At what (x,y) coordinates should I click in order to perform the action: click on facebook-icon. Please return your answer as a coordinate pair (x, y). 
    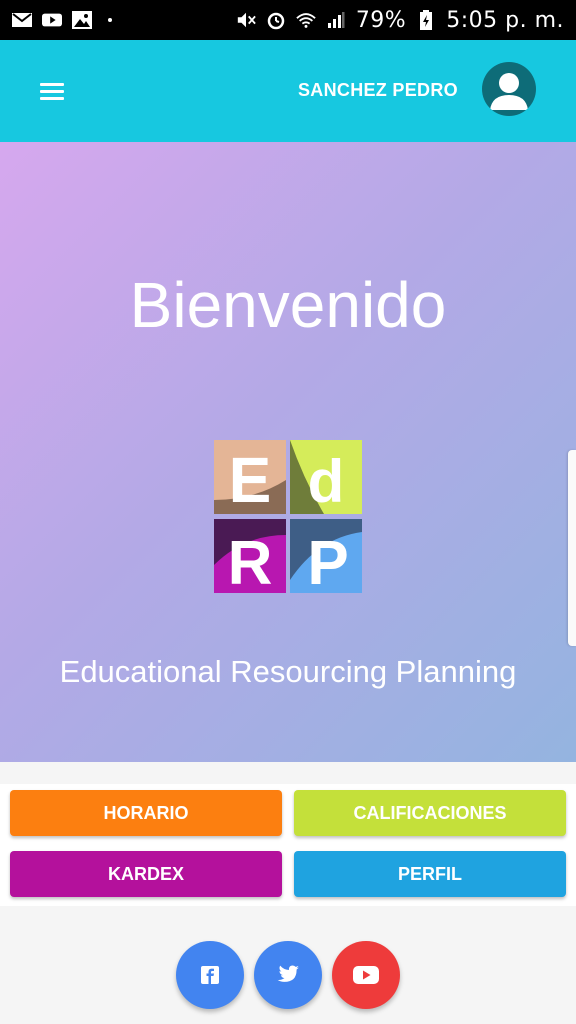
    Looking at the image, I should click on (210, 975).